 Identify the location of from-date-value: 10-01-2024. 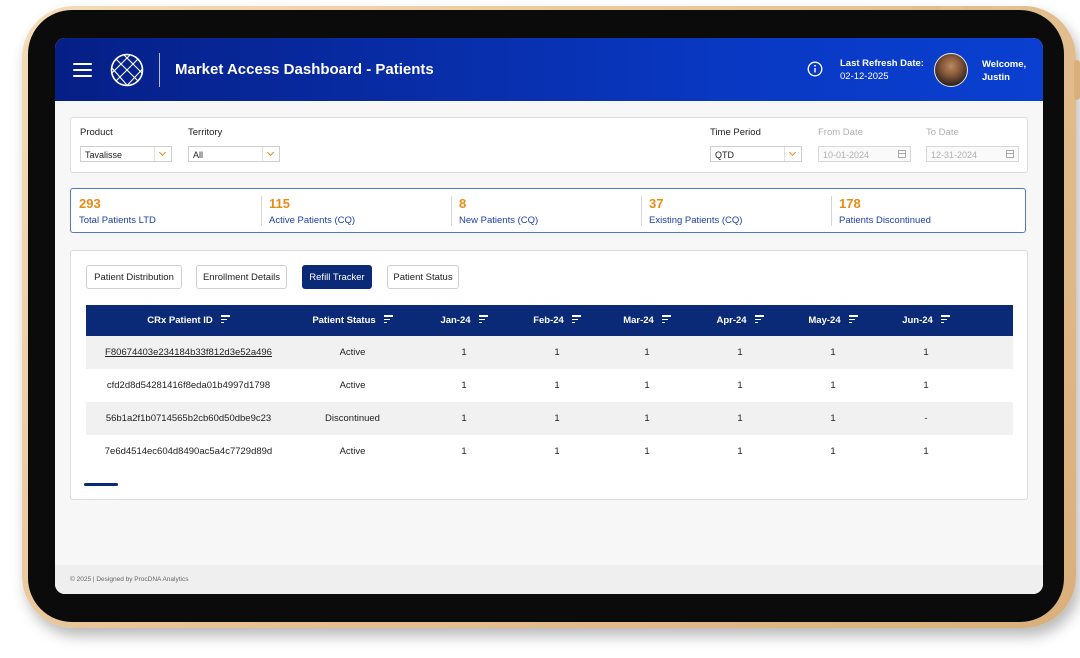
(846, 155).